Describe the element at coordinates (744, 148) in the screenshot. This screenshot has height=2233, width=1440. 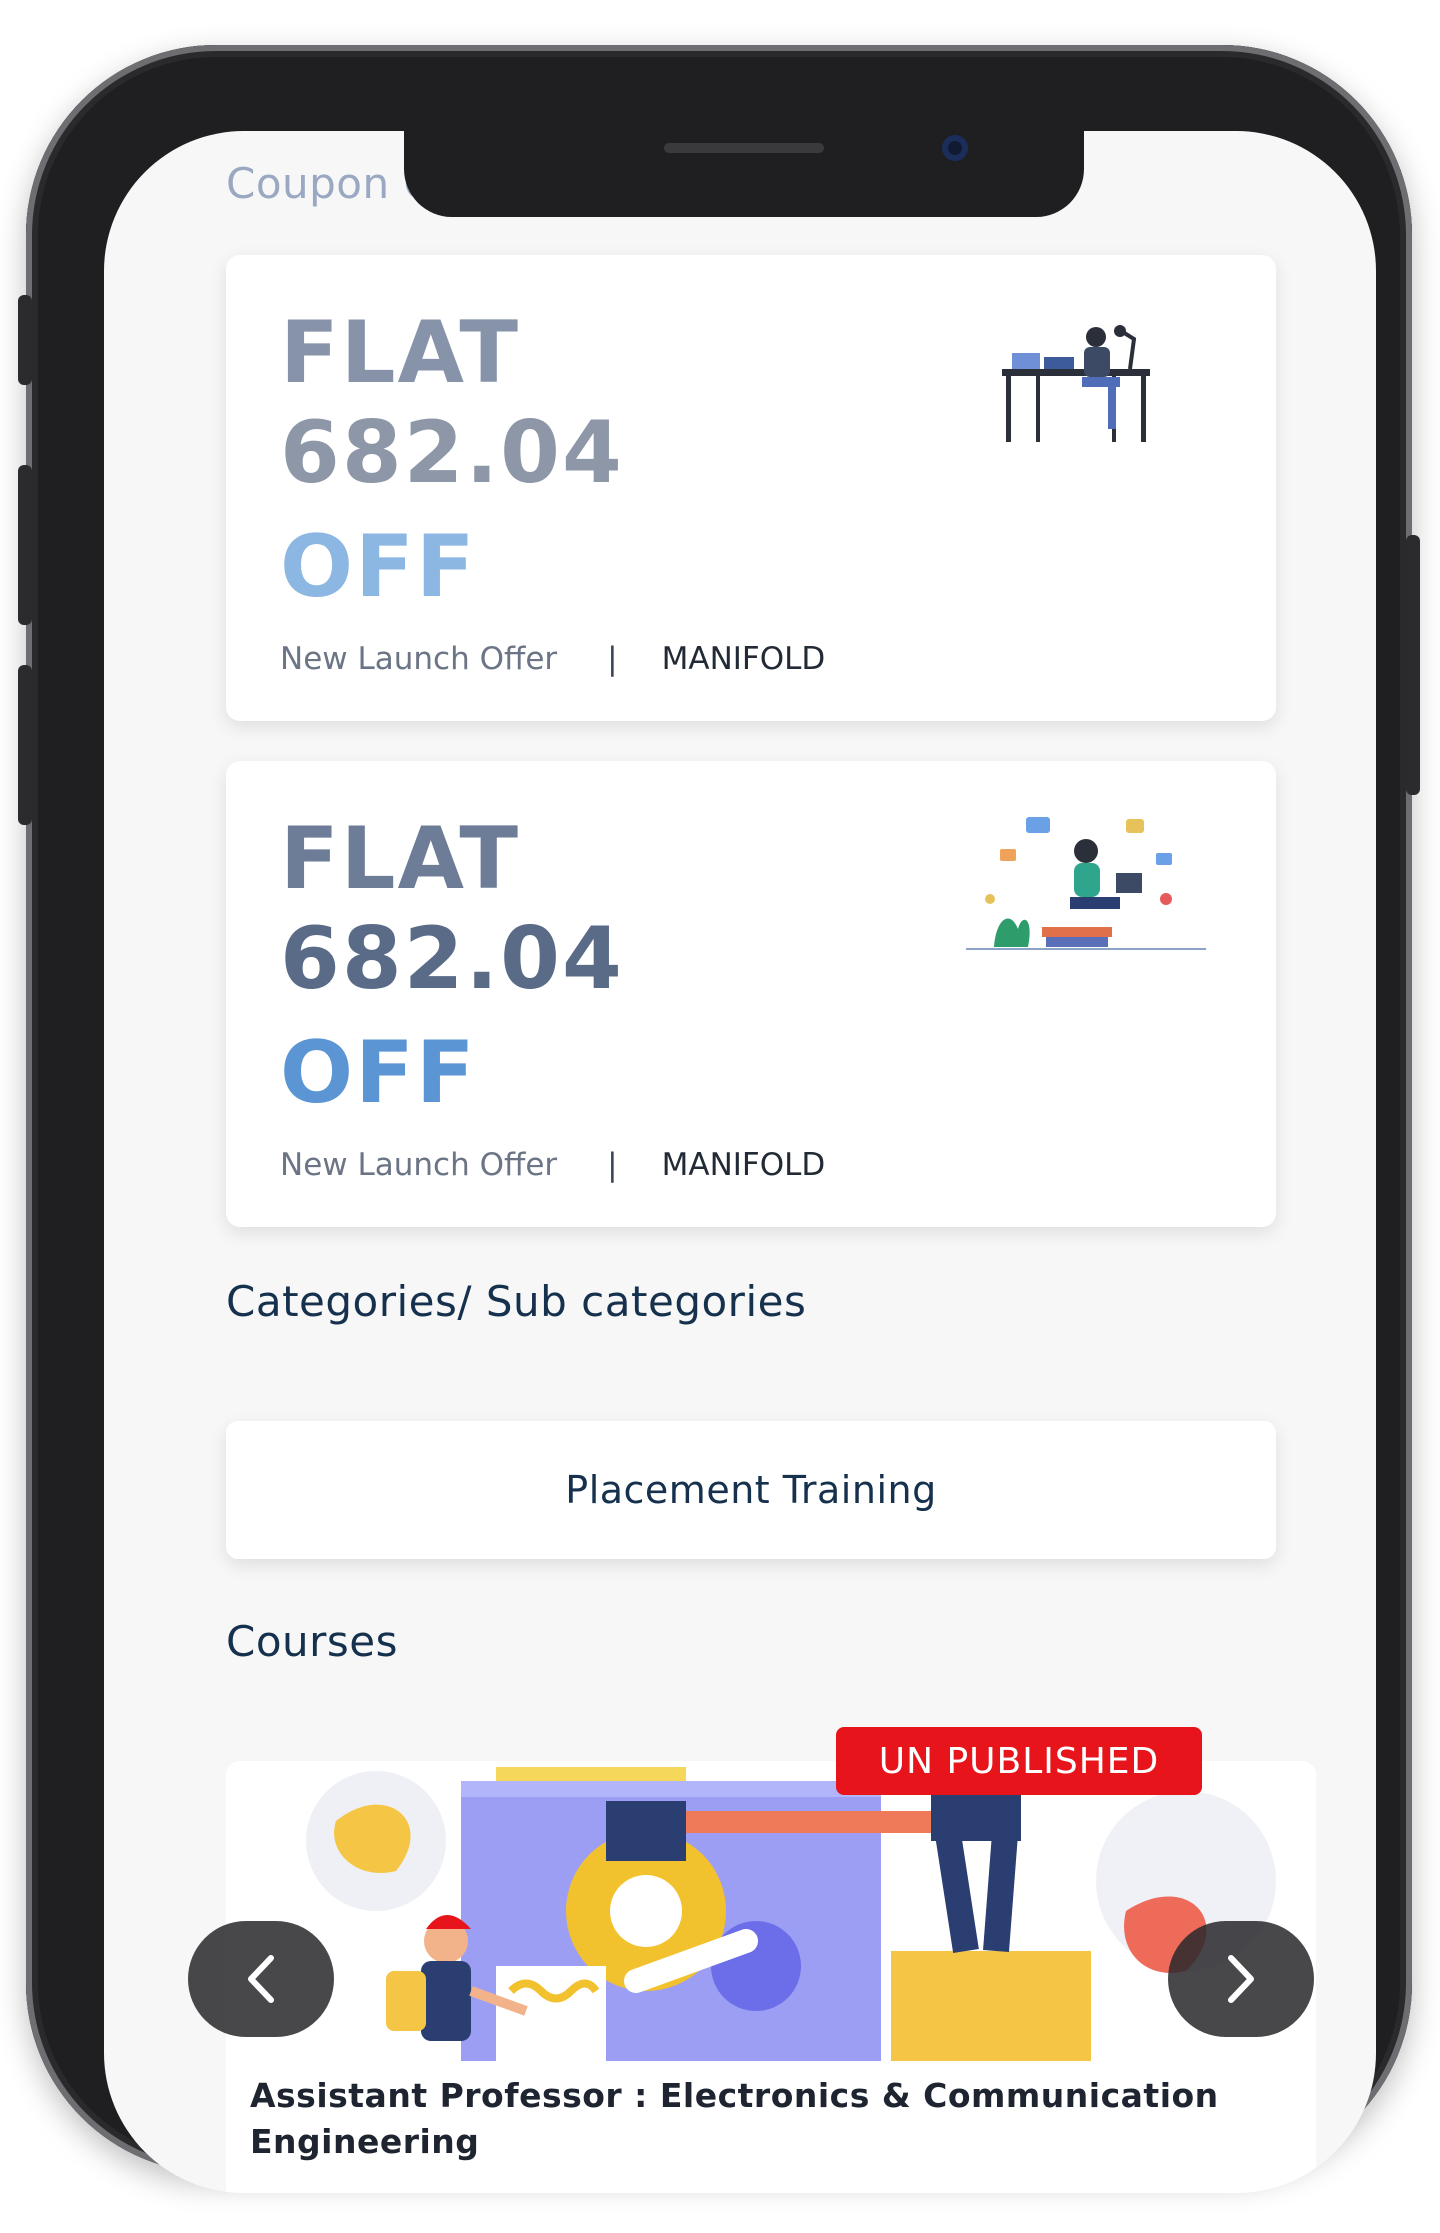
I see `speaker-grille` at that location.